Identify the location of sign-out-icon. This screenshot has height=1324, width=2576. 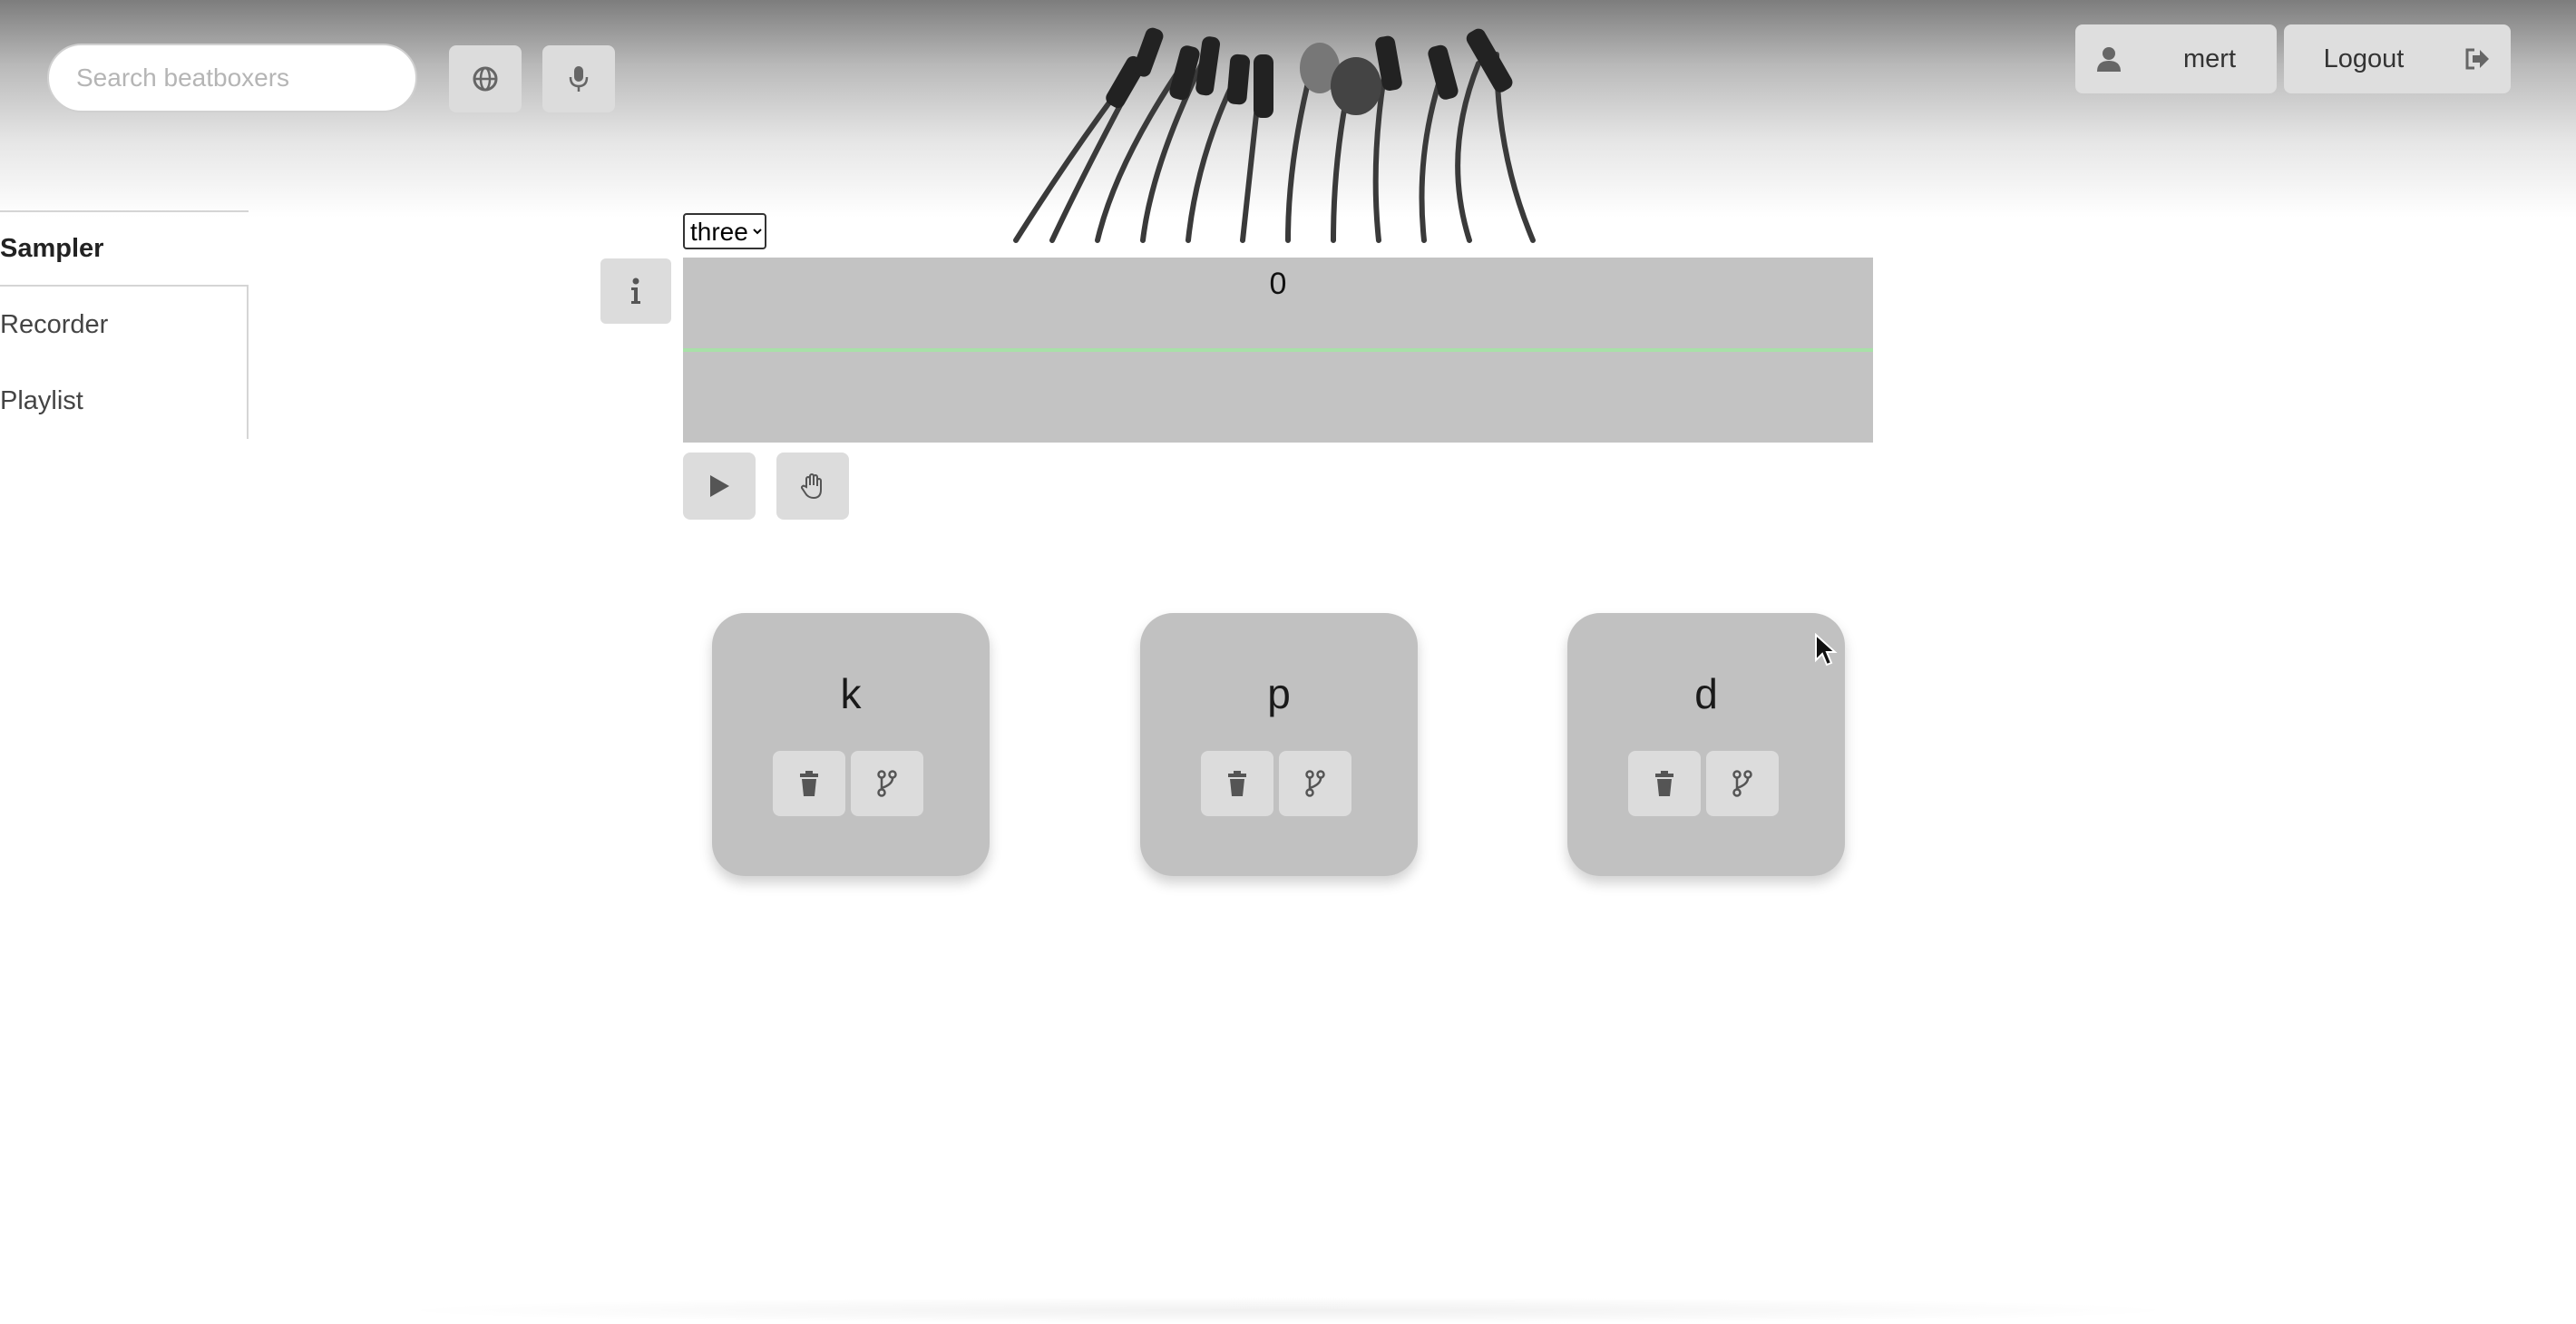
(2477, 59).